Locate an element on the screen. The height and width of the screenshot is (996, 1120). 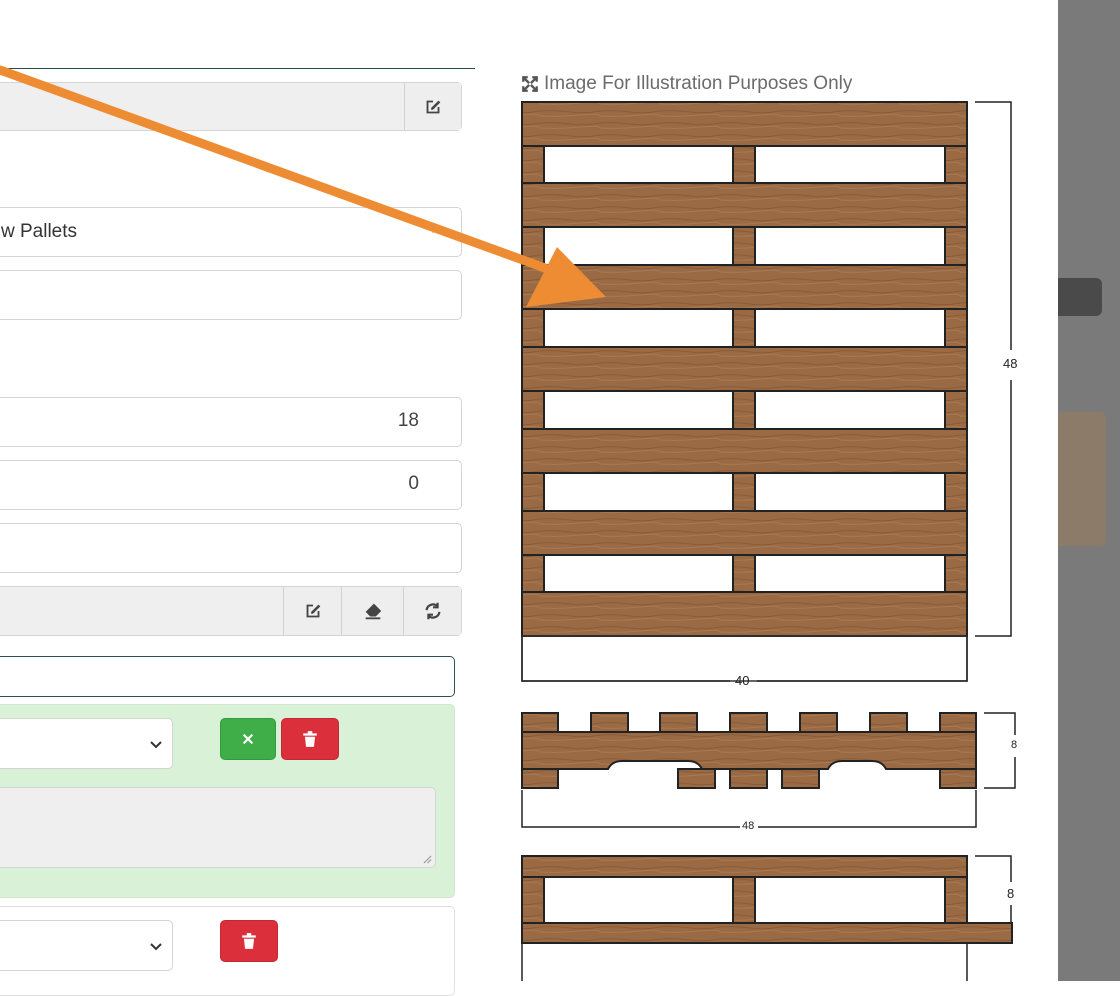
modal-backdrop is located at coordinates (1089, 490).